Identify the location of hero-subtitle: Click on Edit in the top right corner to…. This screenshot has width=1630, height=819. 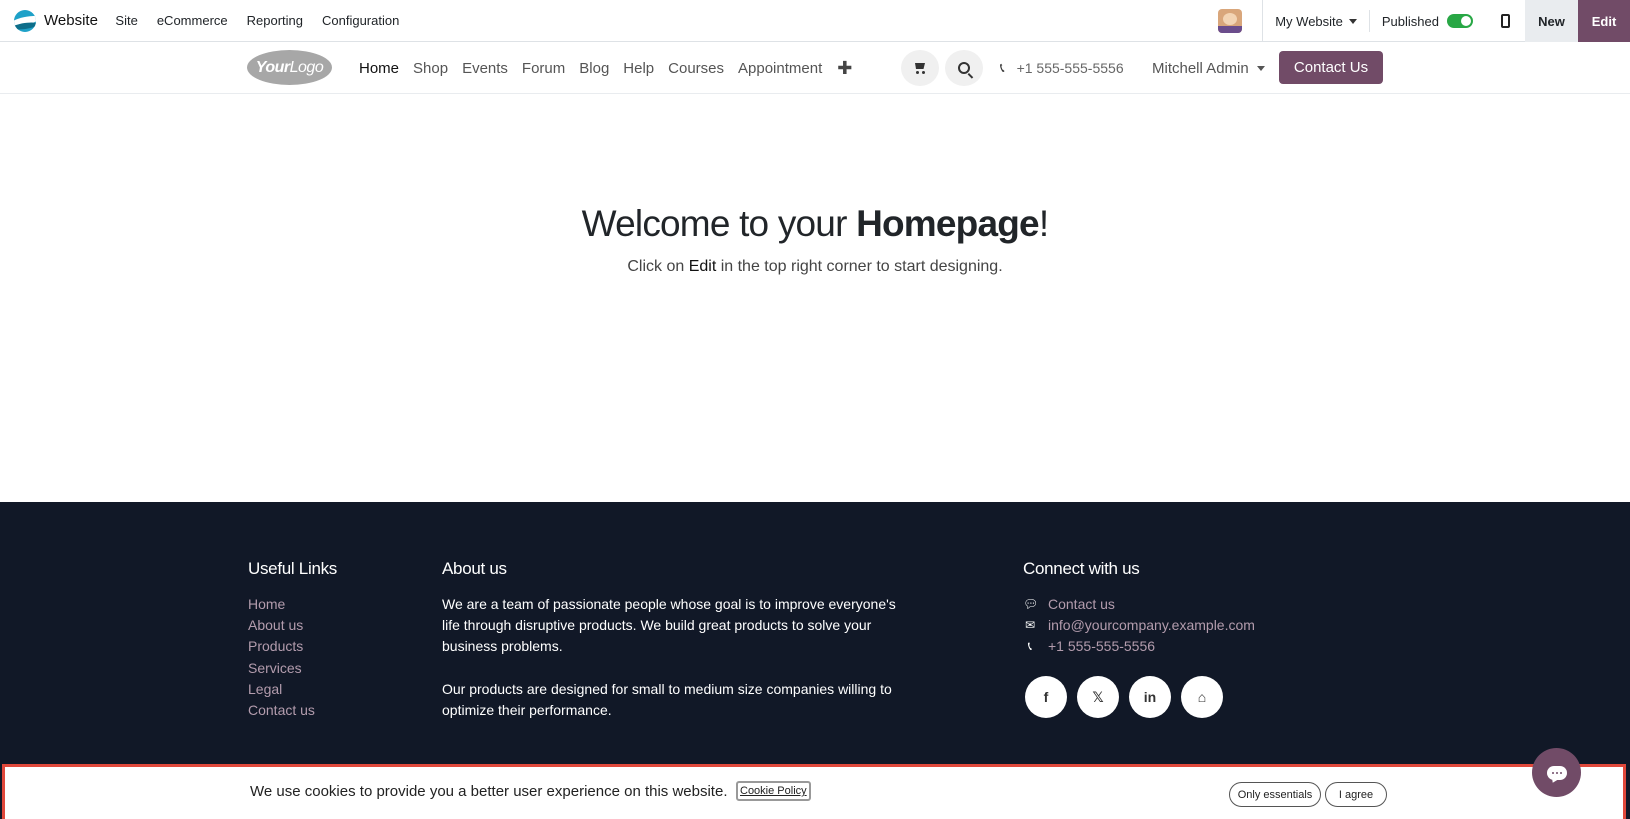
(815, 267).